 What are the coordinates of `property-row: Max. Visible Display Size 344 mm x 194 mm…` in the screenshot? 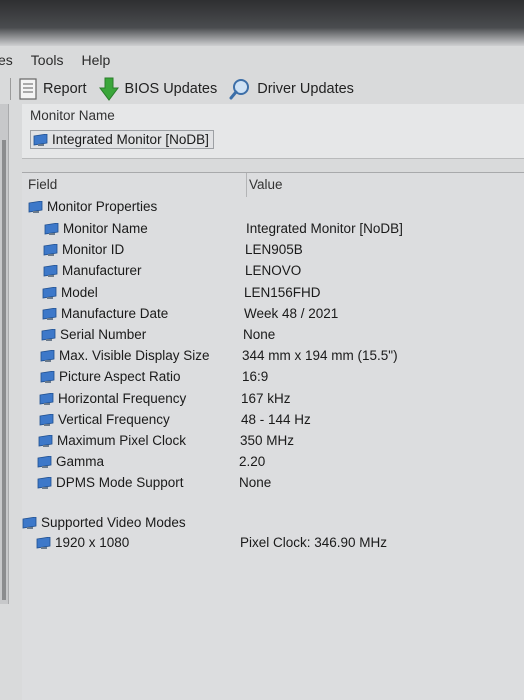 It's located at (273, 356).